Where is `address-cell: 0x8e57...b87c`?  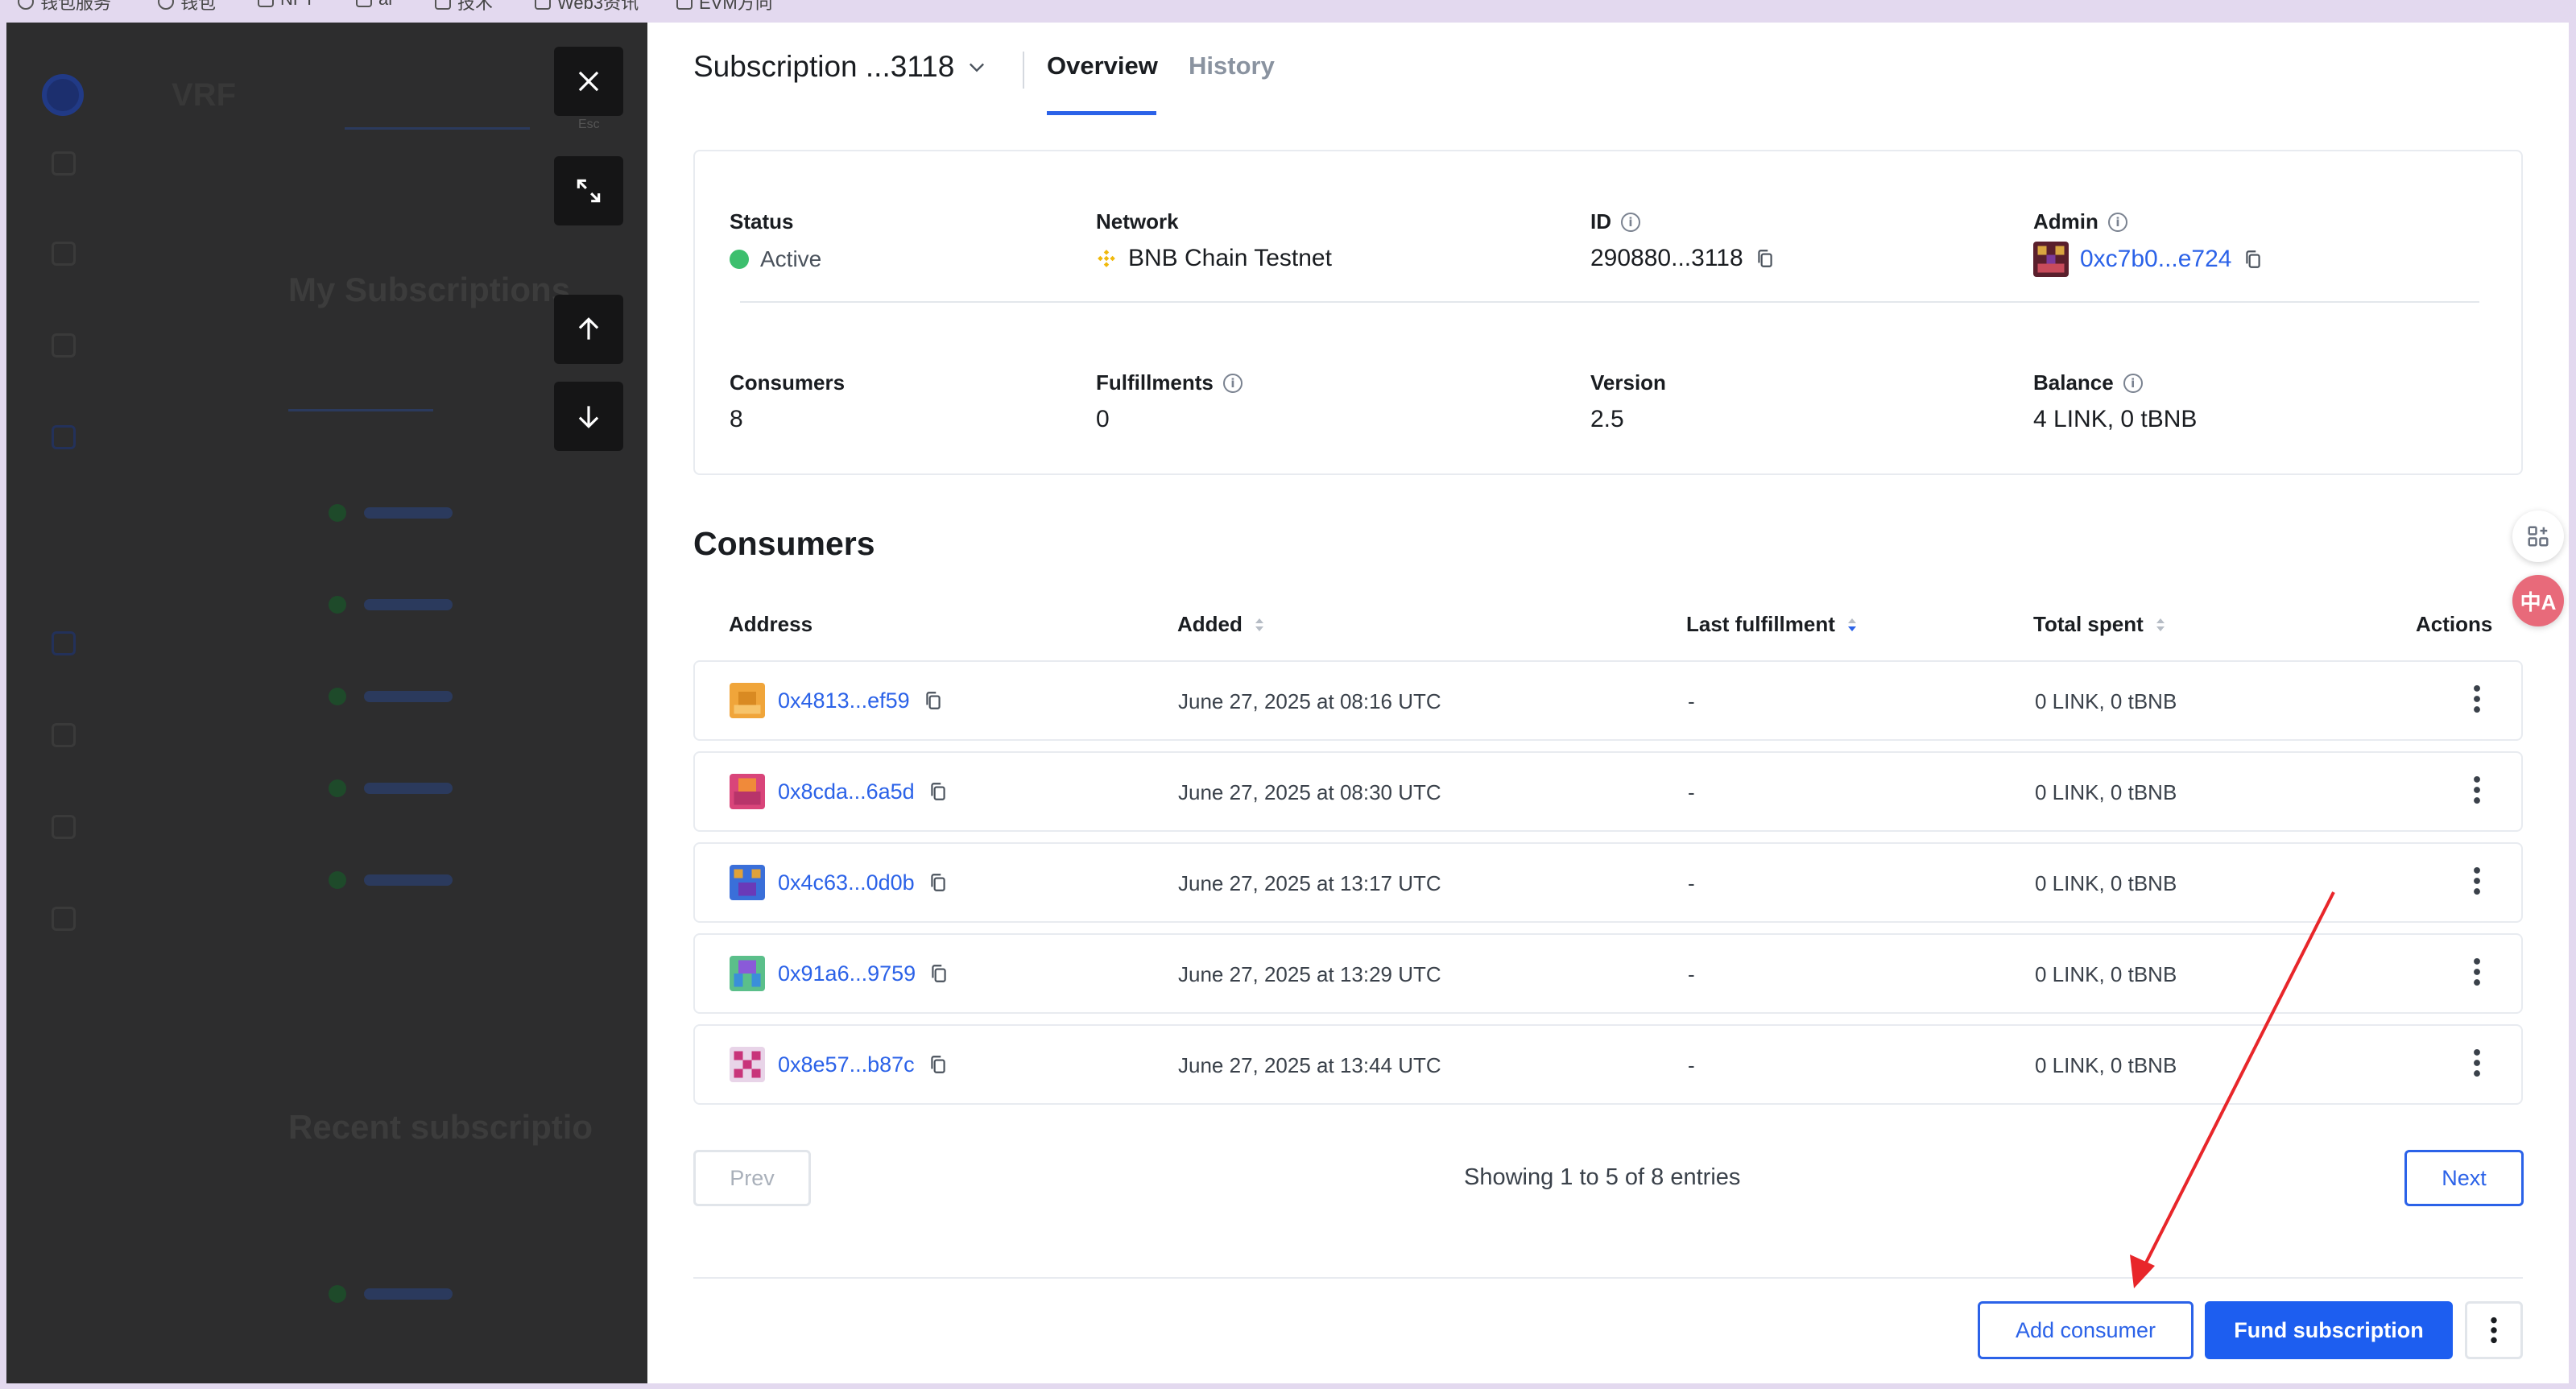 address-cell: 0x8e57...b87c is located at coordinates (839, 1064).